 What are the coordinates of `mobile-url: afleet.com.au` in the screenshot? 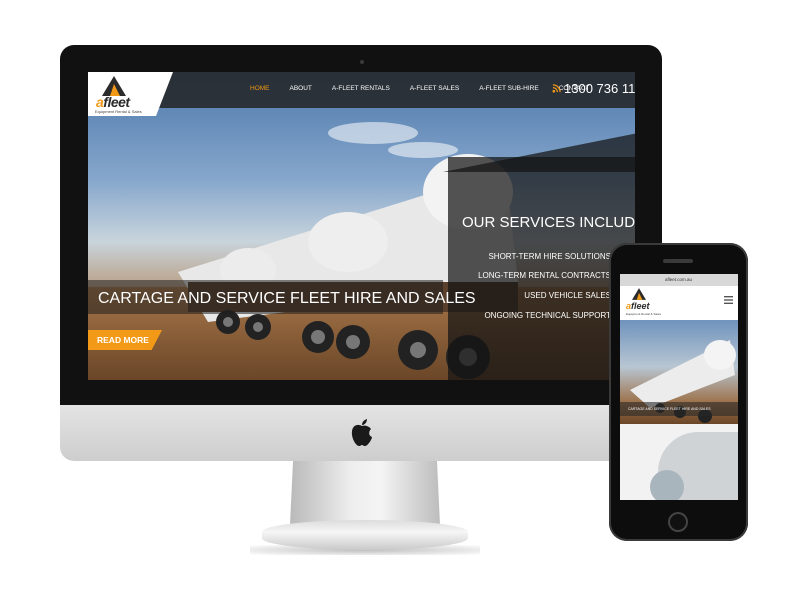 It's located at (679, 279).